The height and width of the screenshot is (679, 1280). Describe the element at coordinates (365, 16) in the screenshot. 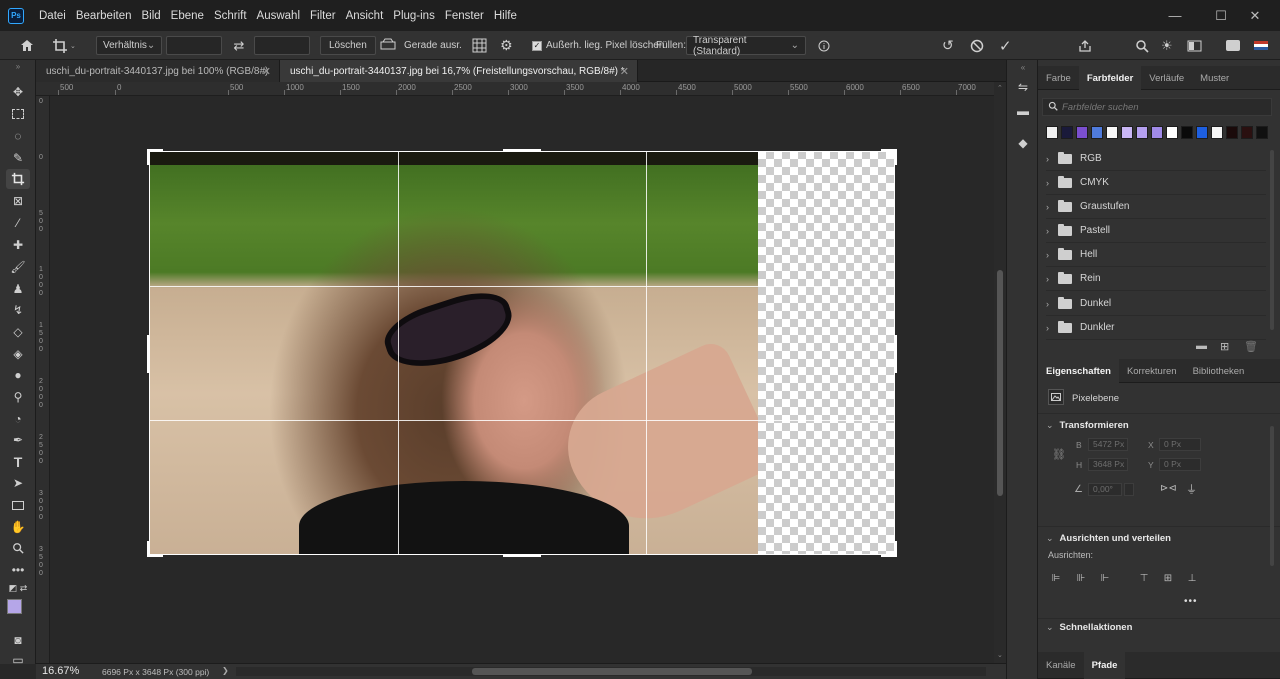

I see `menu-ansicht: Ansicht` at that location.